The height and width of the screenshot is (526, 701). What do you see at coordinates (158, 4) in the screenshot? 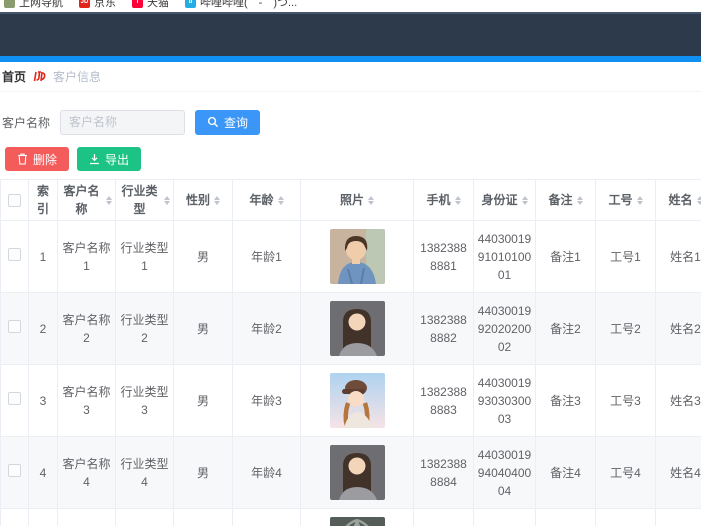
I see `bookmark-label: 天猫` at bounding box center [158, 4].